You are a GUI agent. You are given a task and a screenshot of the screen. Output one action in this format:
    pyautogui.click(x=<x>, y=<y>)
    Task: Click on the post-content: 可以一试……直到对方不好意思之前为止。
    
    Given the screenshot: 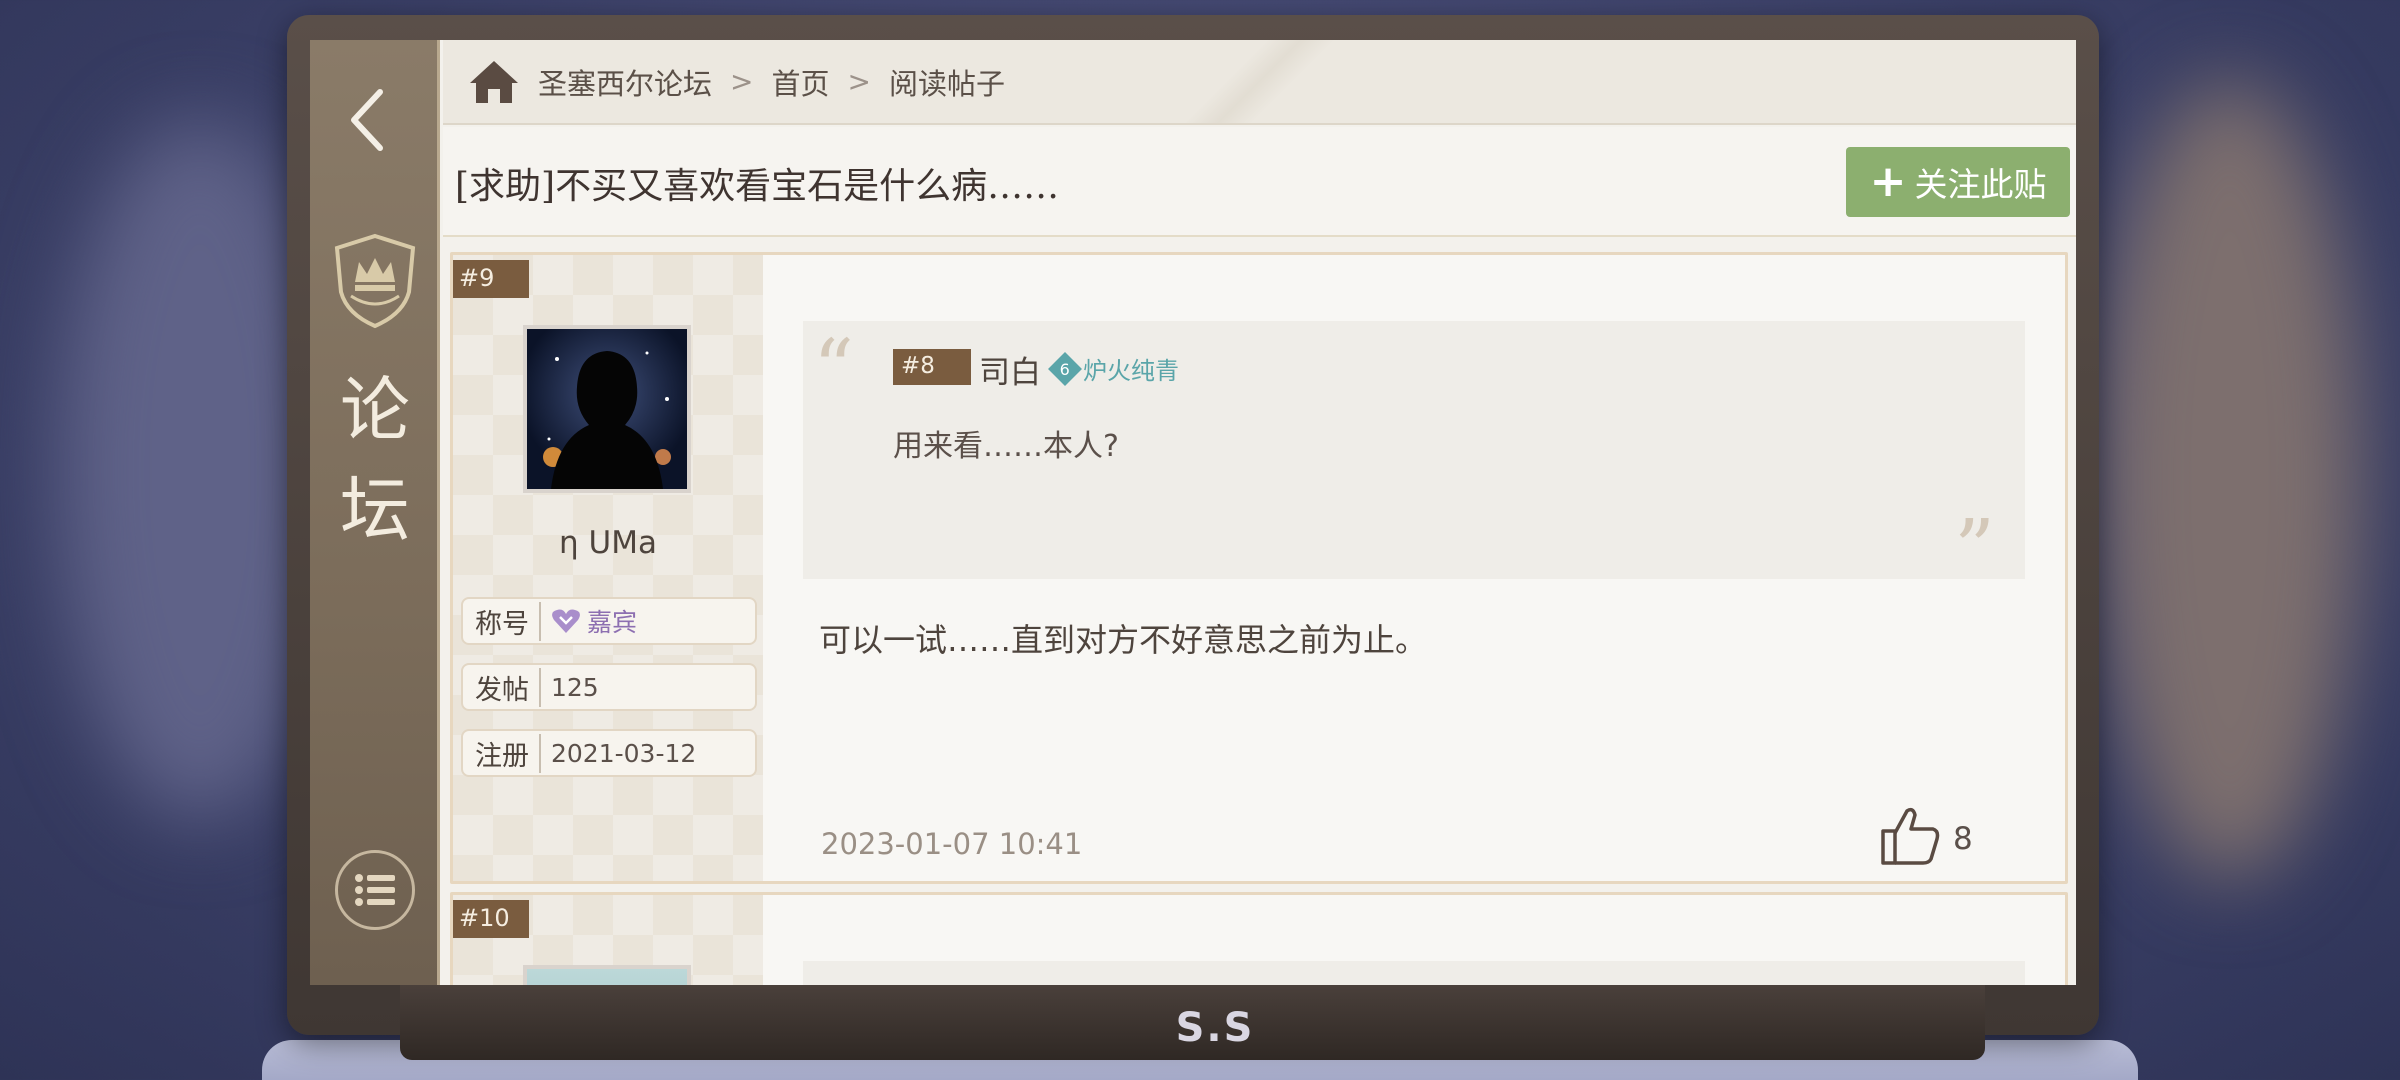 What is the action you would take?
    pyautogui.click(x=1123, y=640)
    